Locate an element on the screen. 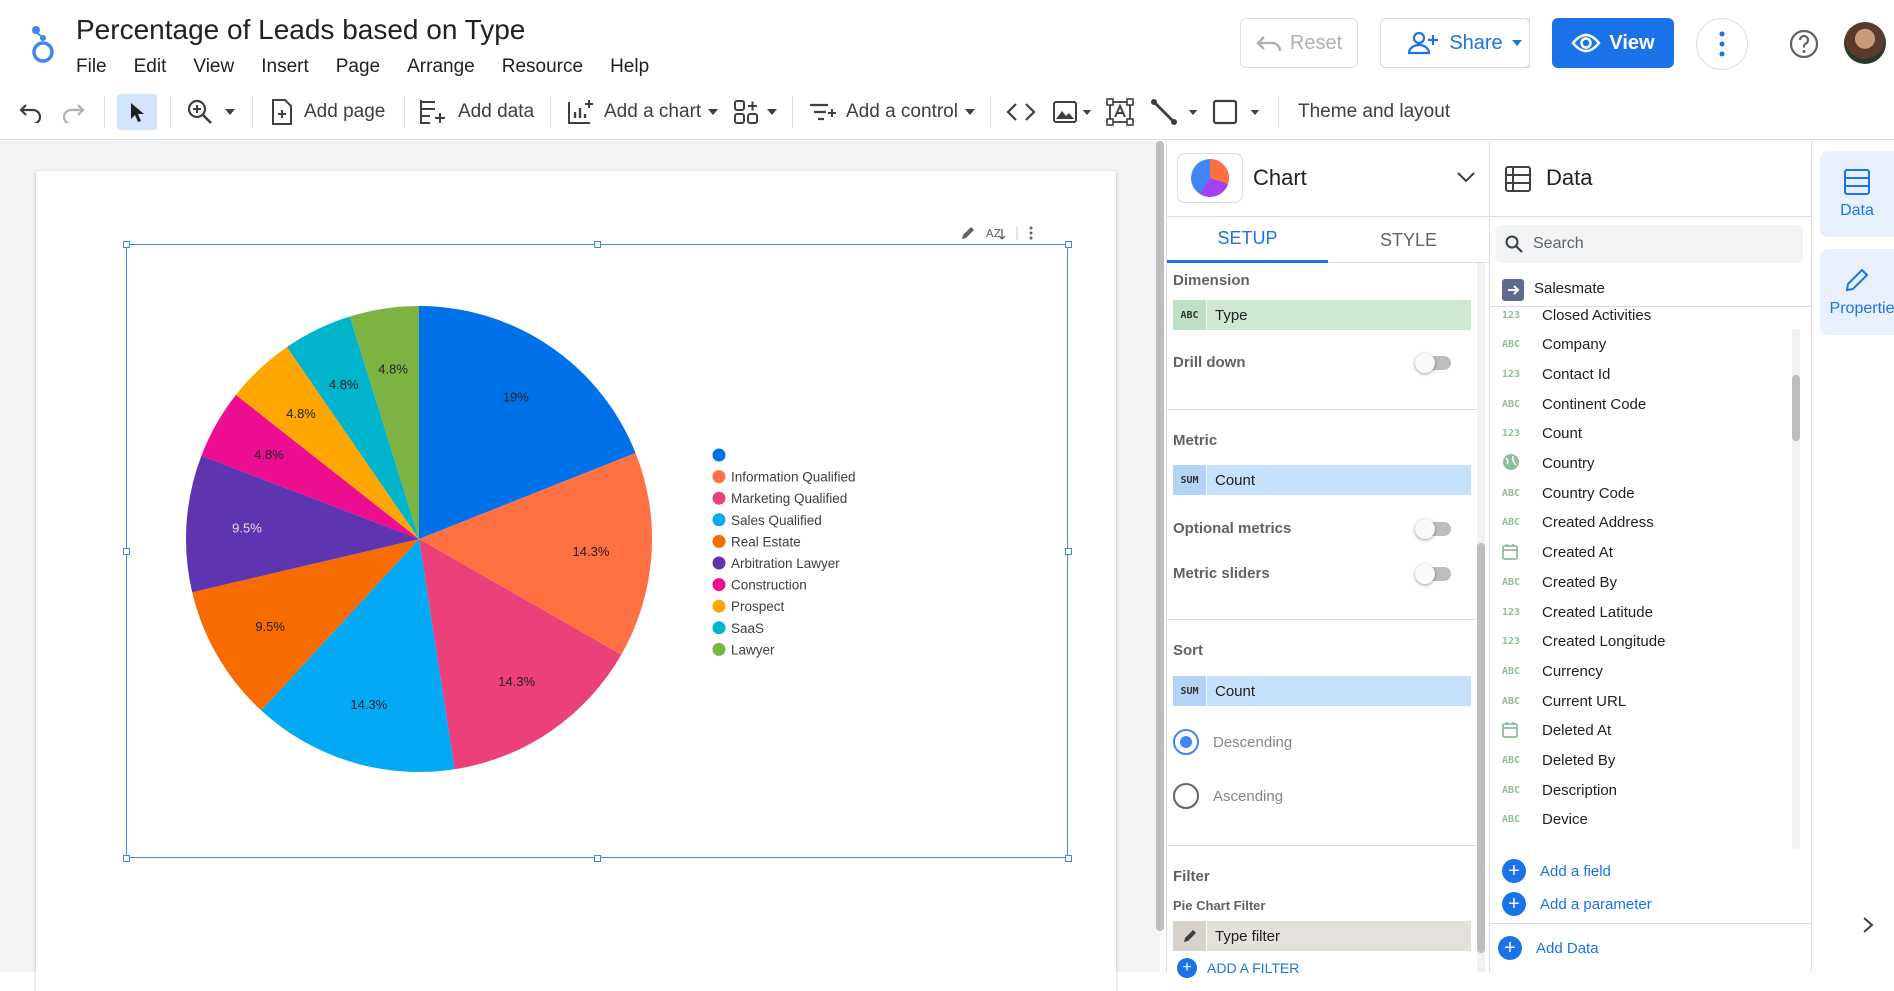  help-icon is located at coordinates (1804, 44).